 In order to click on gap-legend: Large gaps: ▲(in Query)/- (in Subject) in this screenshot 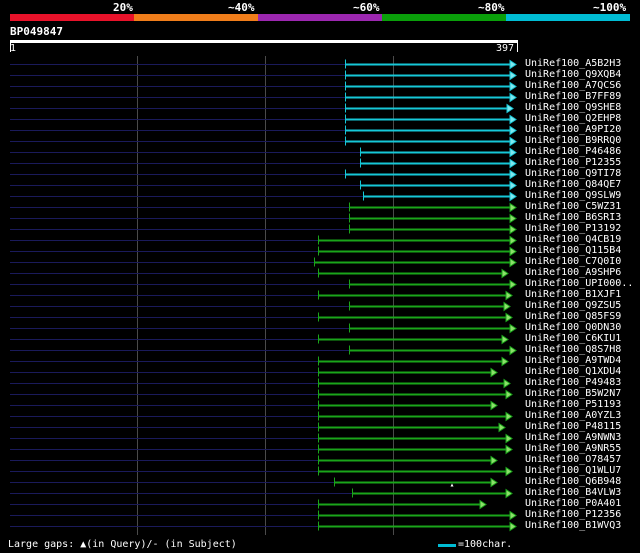, I will do `click(122, 544)`.